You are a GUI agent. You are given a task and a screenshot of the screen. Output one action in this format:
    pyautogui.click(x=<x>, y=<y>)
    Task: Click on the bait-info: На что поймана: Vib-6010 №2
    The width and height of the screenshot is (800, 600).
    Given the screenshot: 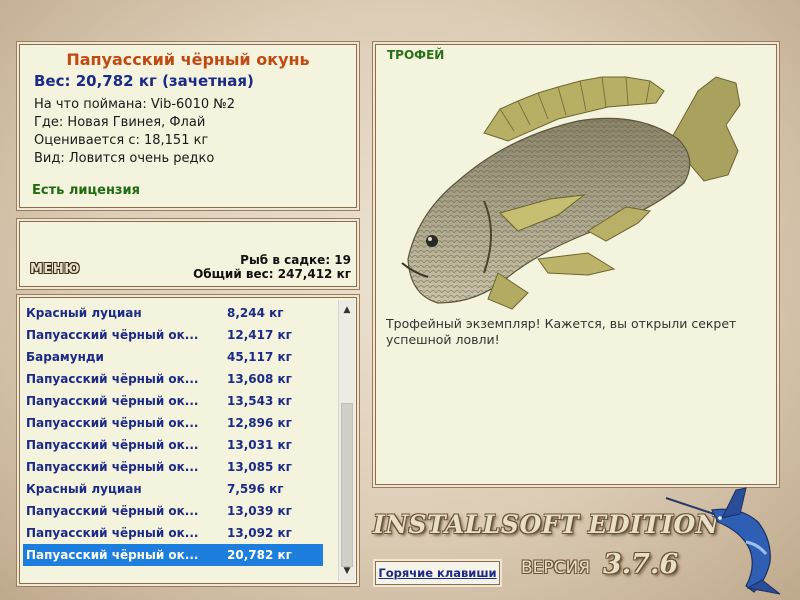 What is the action you would take?
    pyautogui.click(x=135, y=104)
    